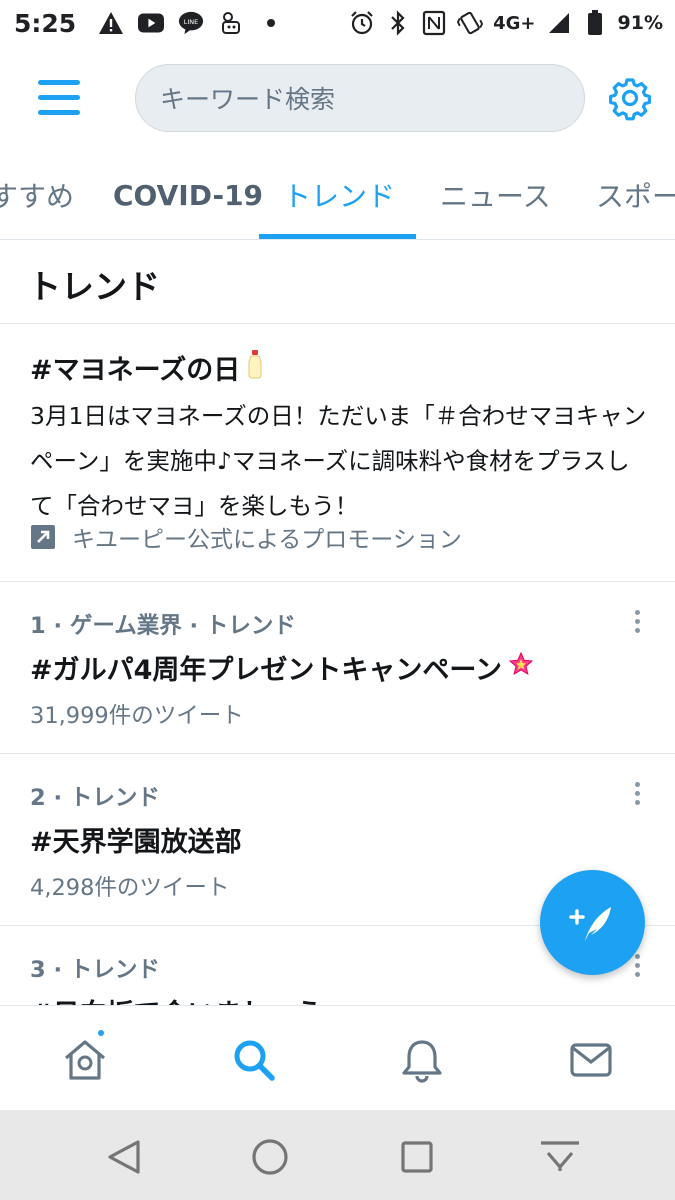 The width and height of the screenshot is (675, 1200). What do you see at coordinates (135, 370) in the screenshot?
I see `promoted-title: #マヨネーズの日` at bounding box center [135, 370].